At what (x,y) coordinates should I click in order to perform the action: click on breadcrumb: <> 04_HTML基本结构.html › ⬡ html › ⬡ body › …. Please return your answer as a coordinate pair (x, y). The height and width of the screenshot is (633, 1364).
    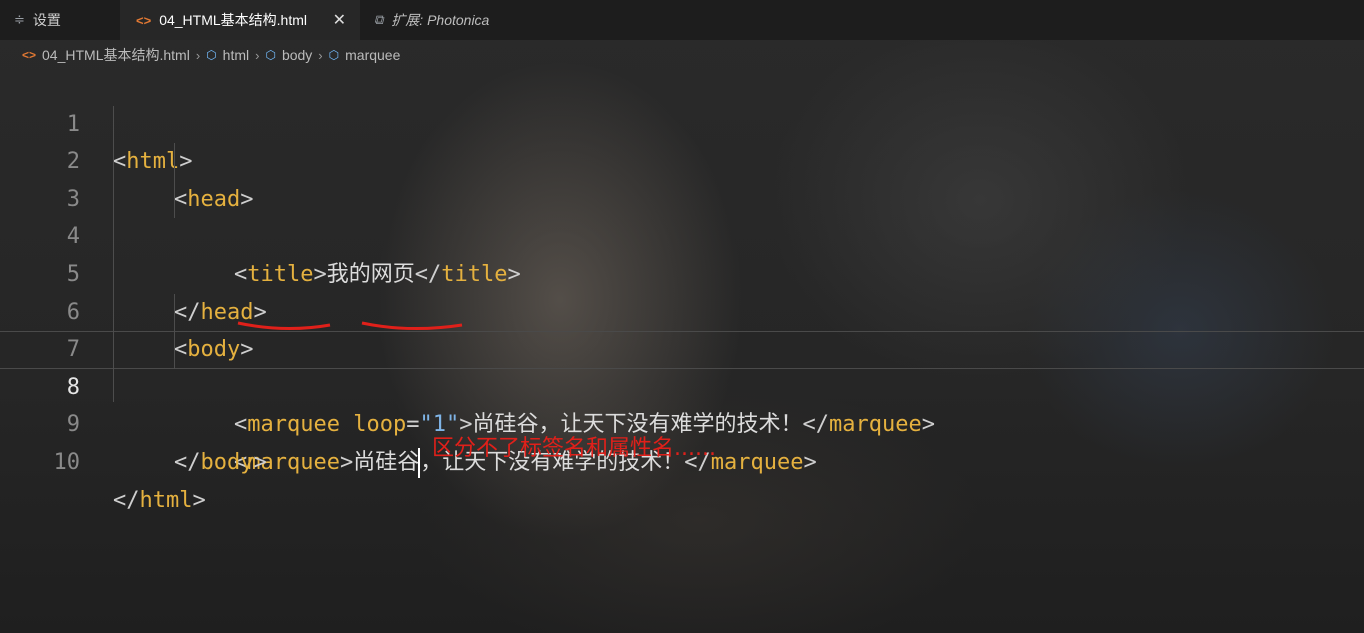
    Looking at the image, I should click on (682, 55).